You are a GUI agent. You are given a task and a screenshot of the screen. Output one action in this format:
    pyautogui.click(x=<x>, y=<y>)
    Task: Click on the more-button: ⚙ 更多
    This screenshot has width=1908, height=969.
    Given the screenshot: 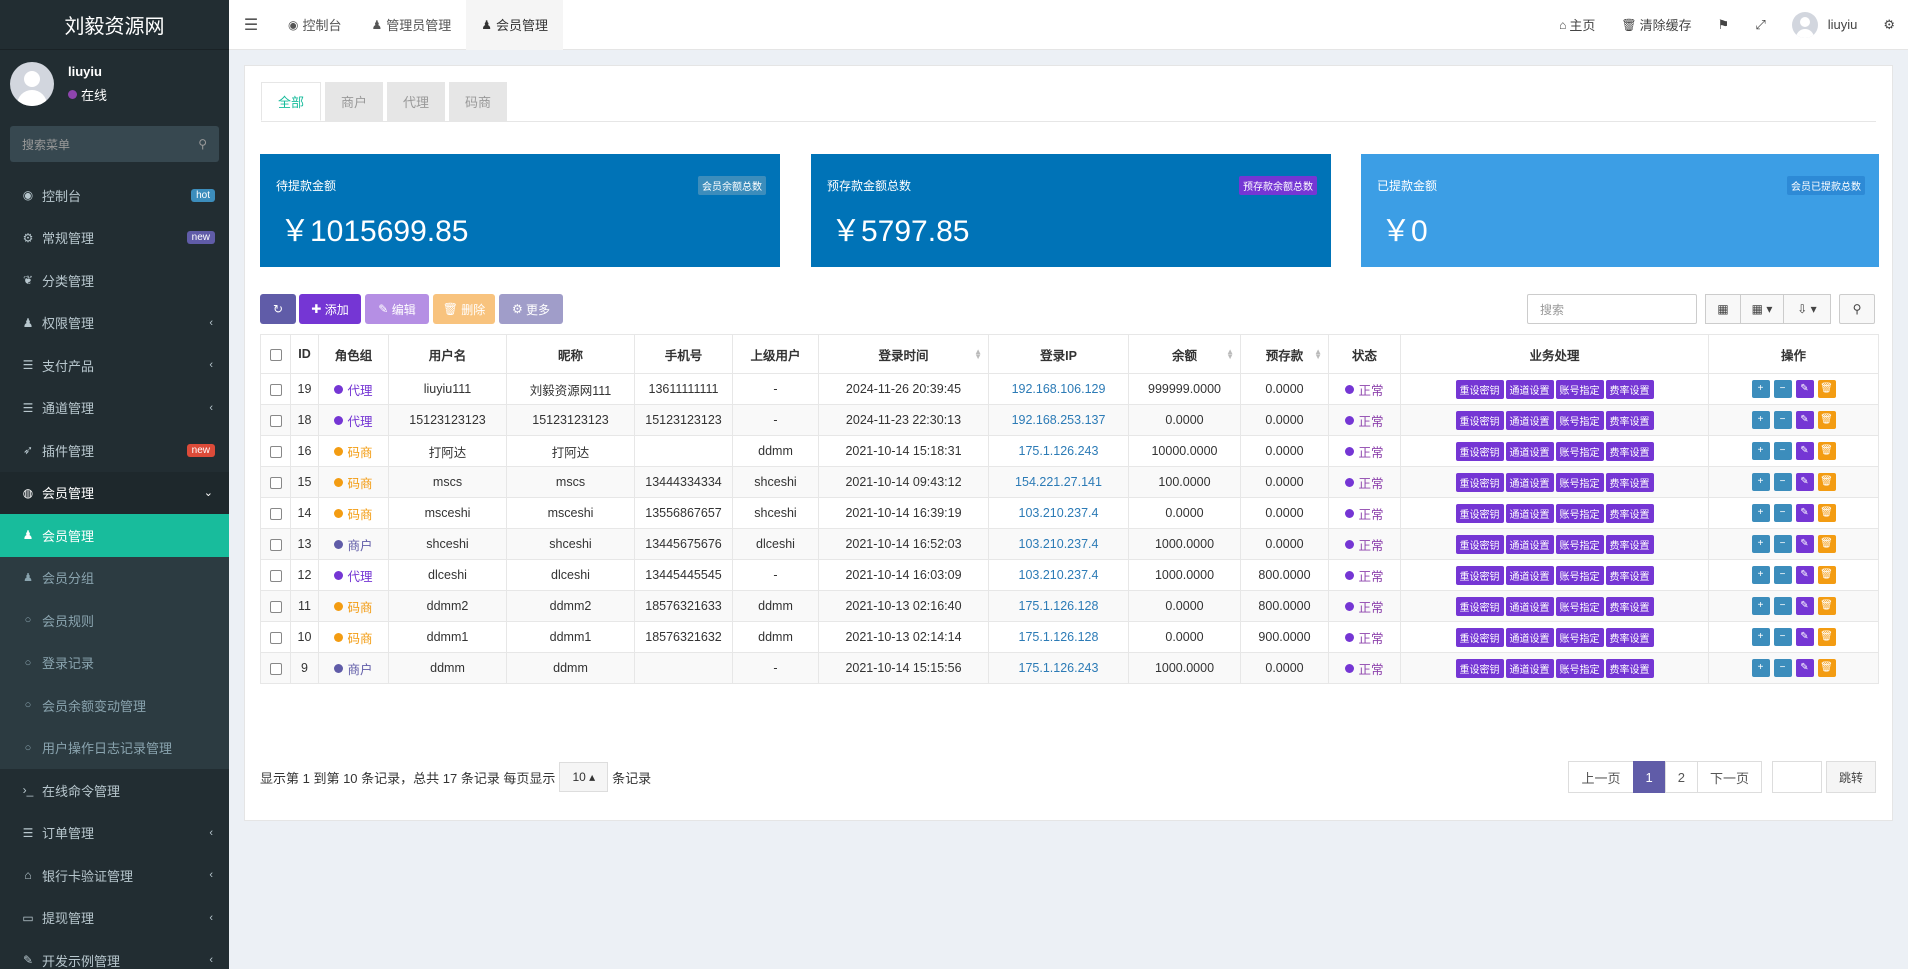 What is the action you would take?
    pyautogui.click(x=531, y=309)
    